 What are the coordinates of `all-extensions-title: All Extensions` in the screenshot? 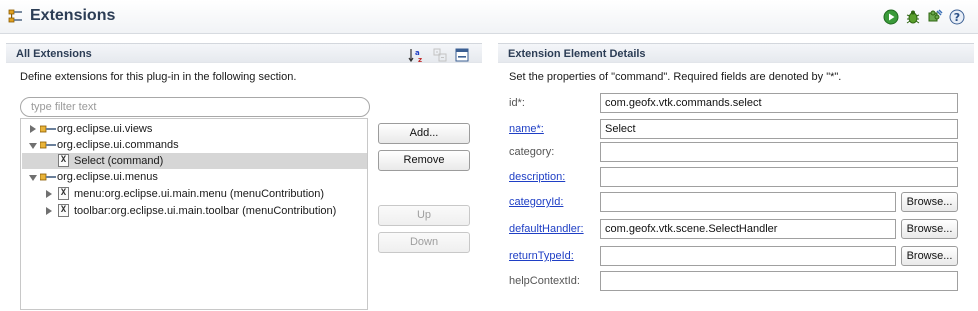 It's located at (54, 54).